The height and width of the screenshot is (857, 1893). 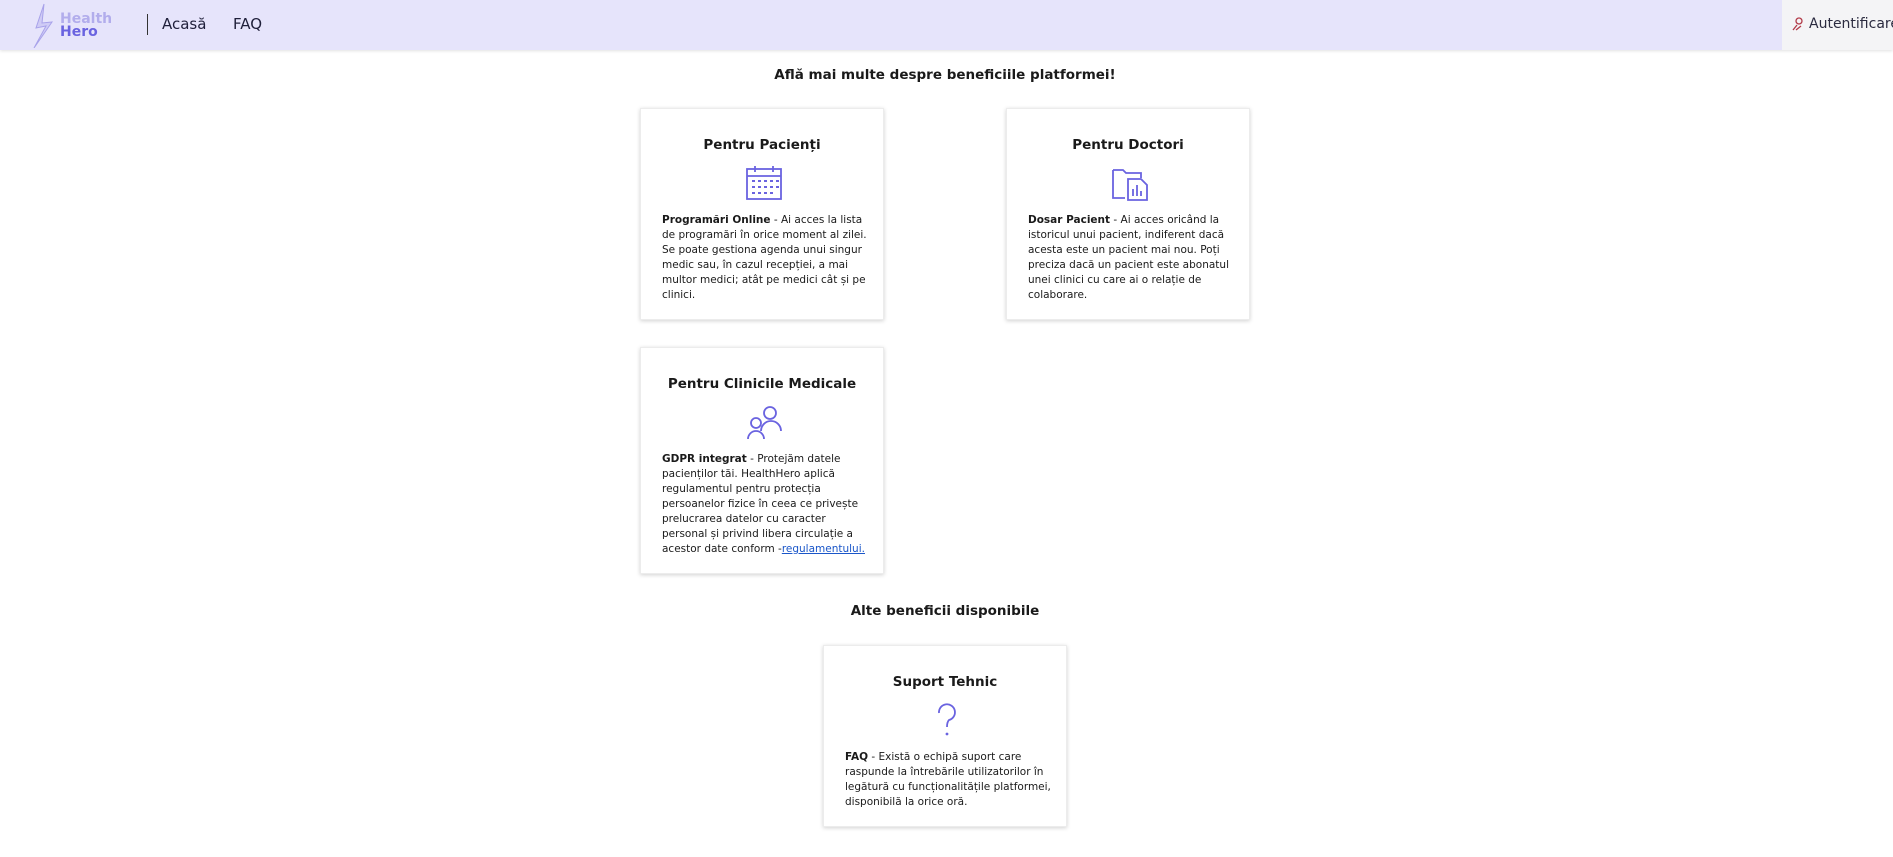 What do you see at coordinates (762, 384) in the screenshot?
I see `card-title: Pentru Clinicile Medicale` at bounding box center [762, 384].